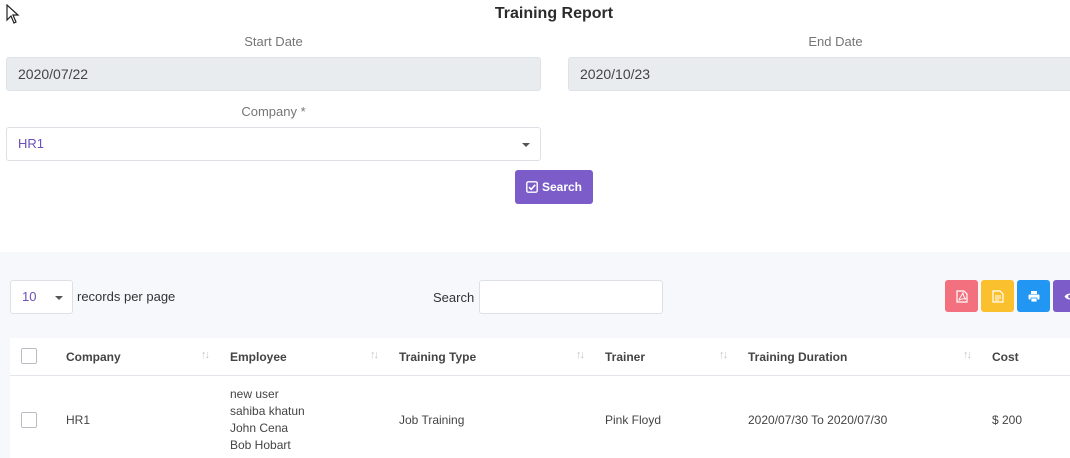 This screenshot has width=1070, height=458. Describe the element at coordinates (797, 357) in the screenshot. I see `column-header-training-duration: Training Duration` at that location.